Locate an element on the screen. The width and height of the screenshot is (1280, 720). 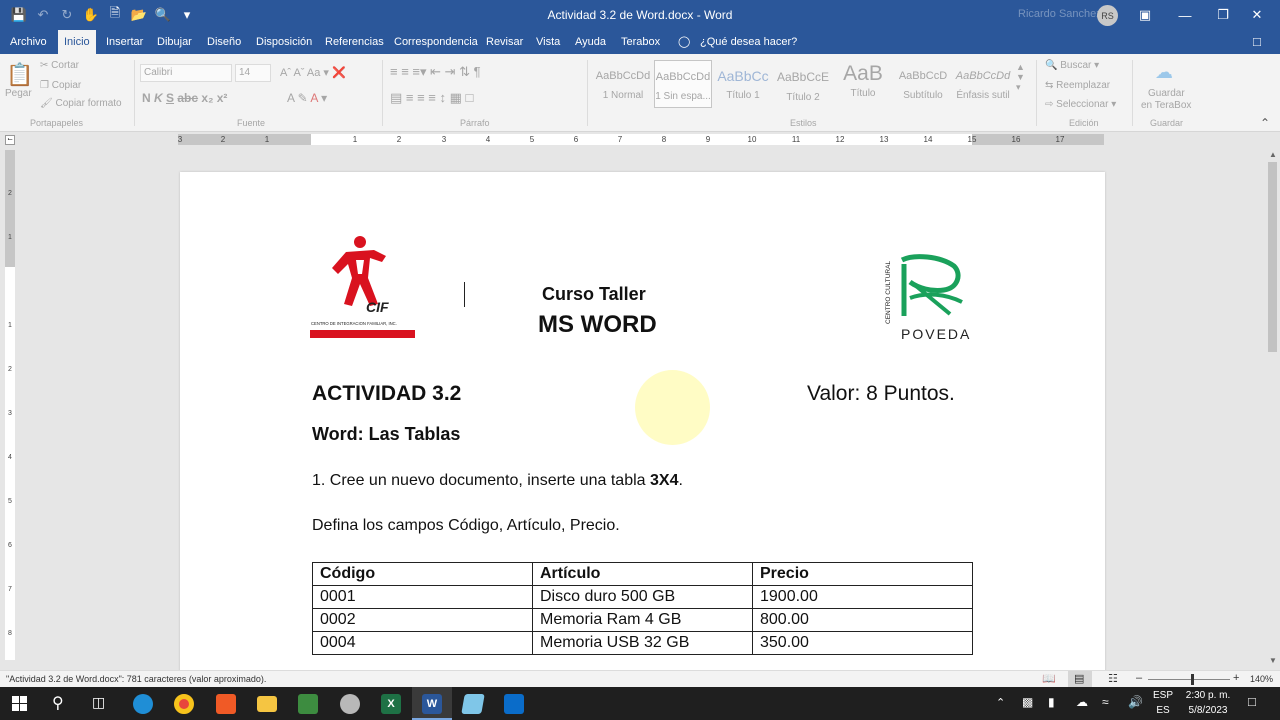
table-cell: 0002 is located at coordinates (422, 620).